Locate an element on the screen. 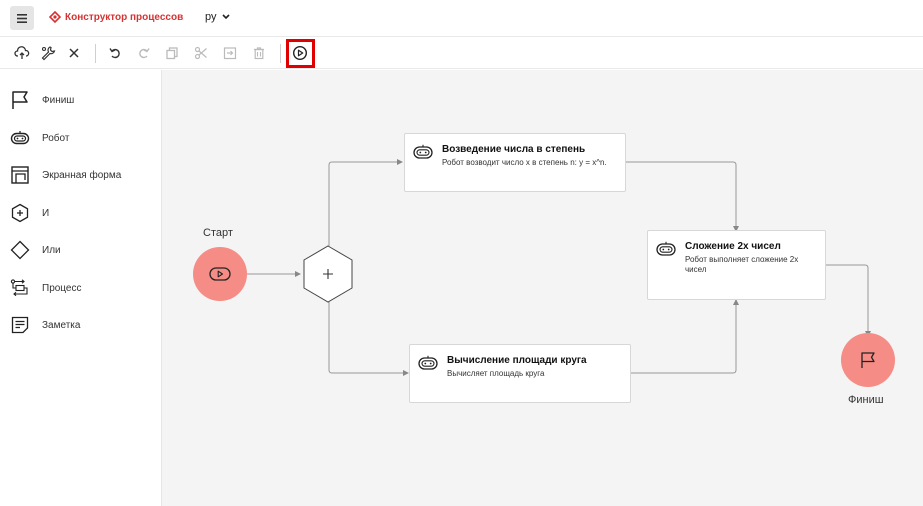  play-icon is located at coordinates (220, 274).